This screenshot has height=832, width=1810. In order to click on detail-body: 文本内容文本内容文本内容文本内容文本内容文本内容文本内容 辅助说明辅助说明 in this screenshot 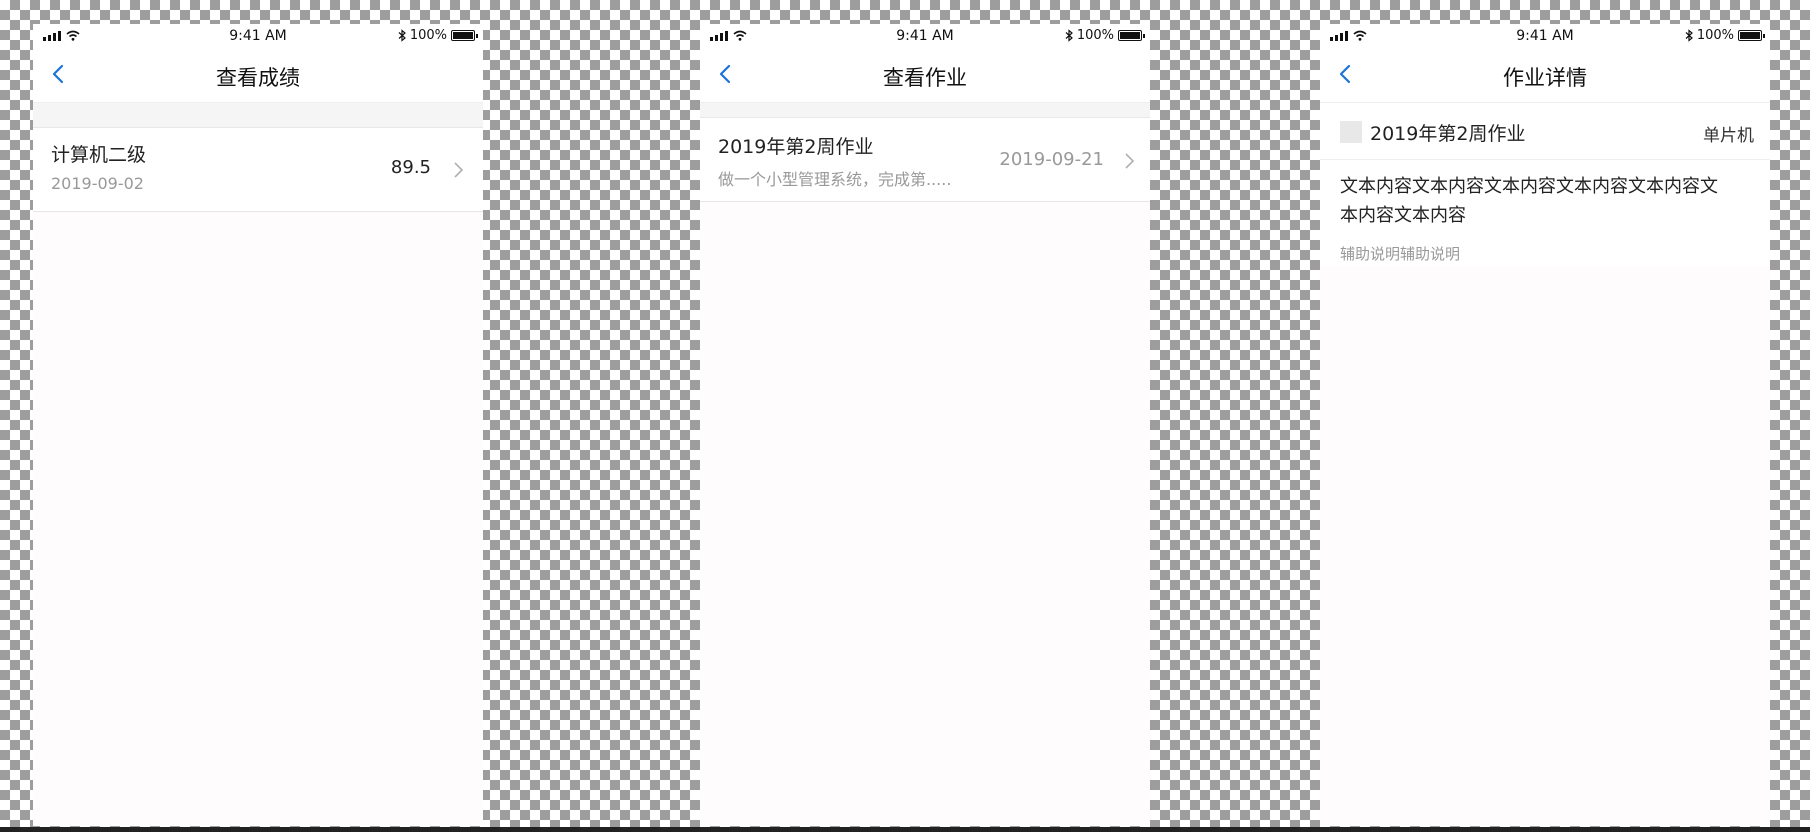, I will do `click(1545, 213)`.